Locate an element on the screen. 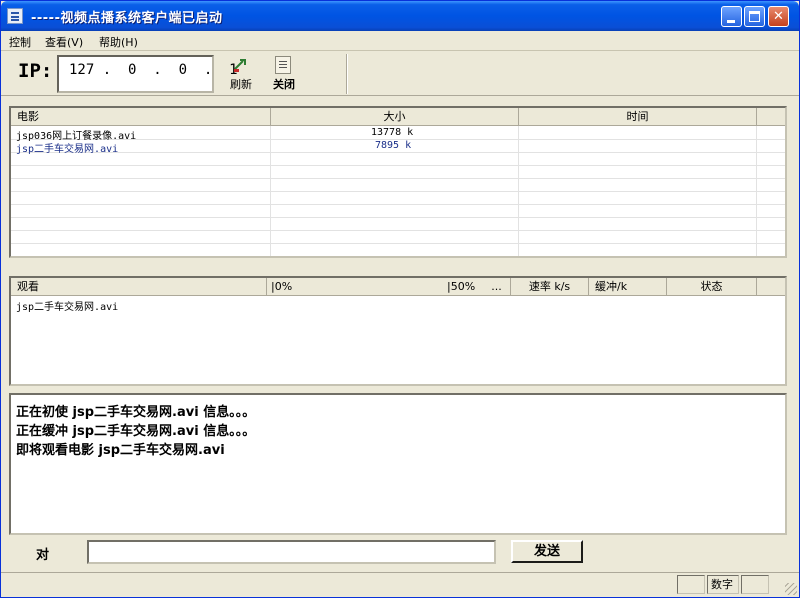  movie-list-header: 电影 大小 时间 is located at coordinates (398, 117).